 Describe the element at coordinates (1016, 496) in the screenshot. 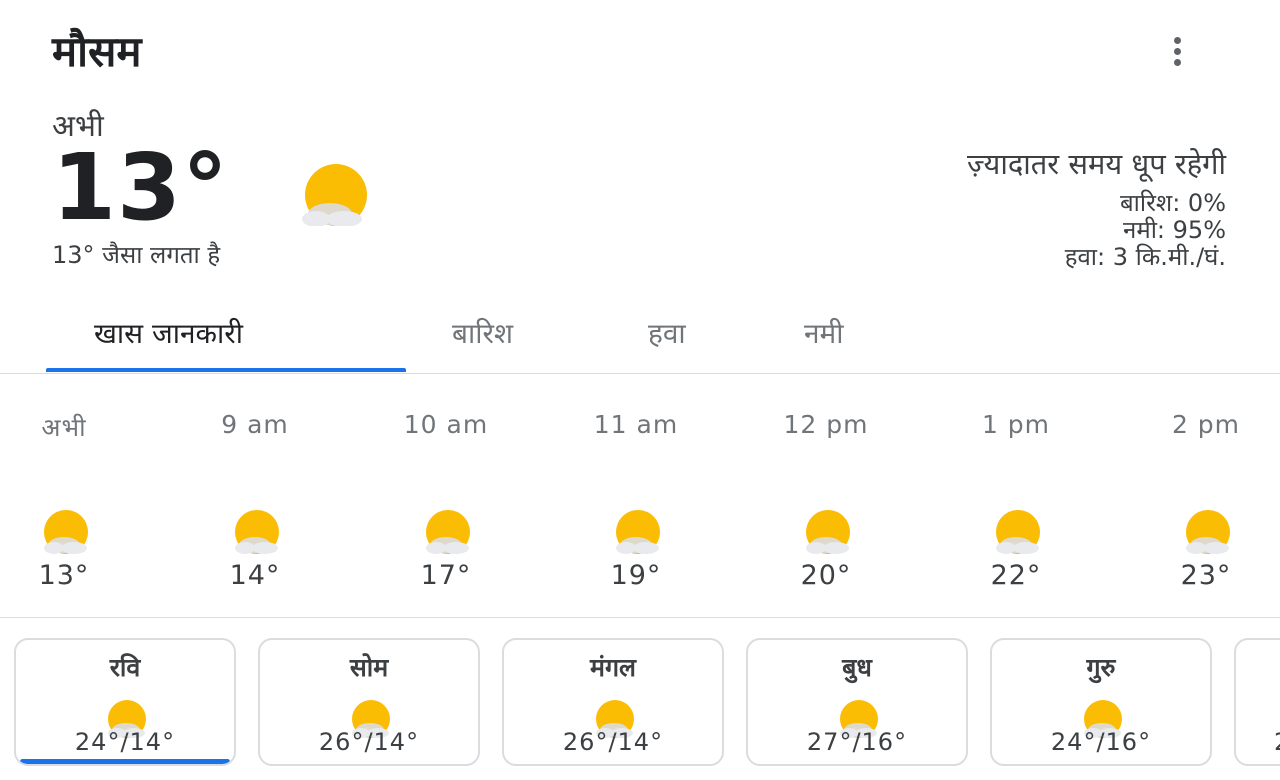

I see `hourly-item: 1 pm 22°` at that location.